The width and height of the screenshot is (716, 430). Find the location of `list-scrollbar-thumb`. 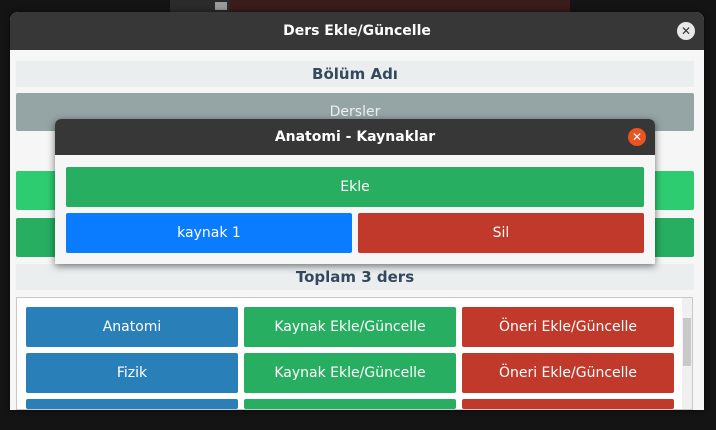

list-scrollbar-thumb is located at coordinates (687, 342).